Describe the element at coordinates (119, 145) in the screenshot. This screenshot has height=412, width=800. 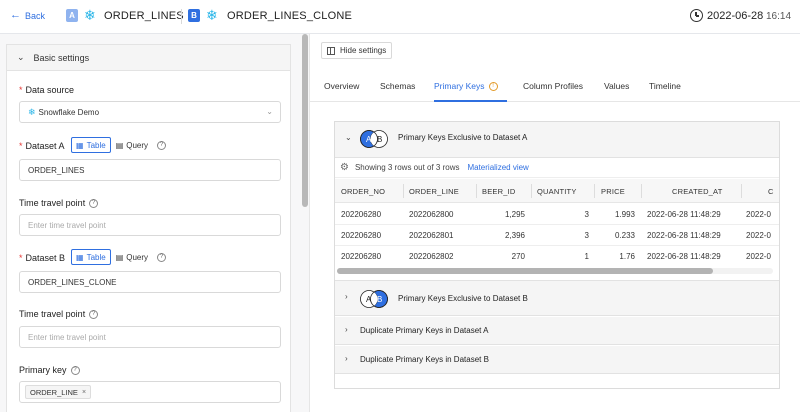
I see `query-icon: ▤` at that location.